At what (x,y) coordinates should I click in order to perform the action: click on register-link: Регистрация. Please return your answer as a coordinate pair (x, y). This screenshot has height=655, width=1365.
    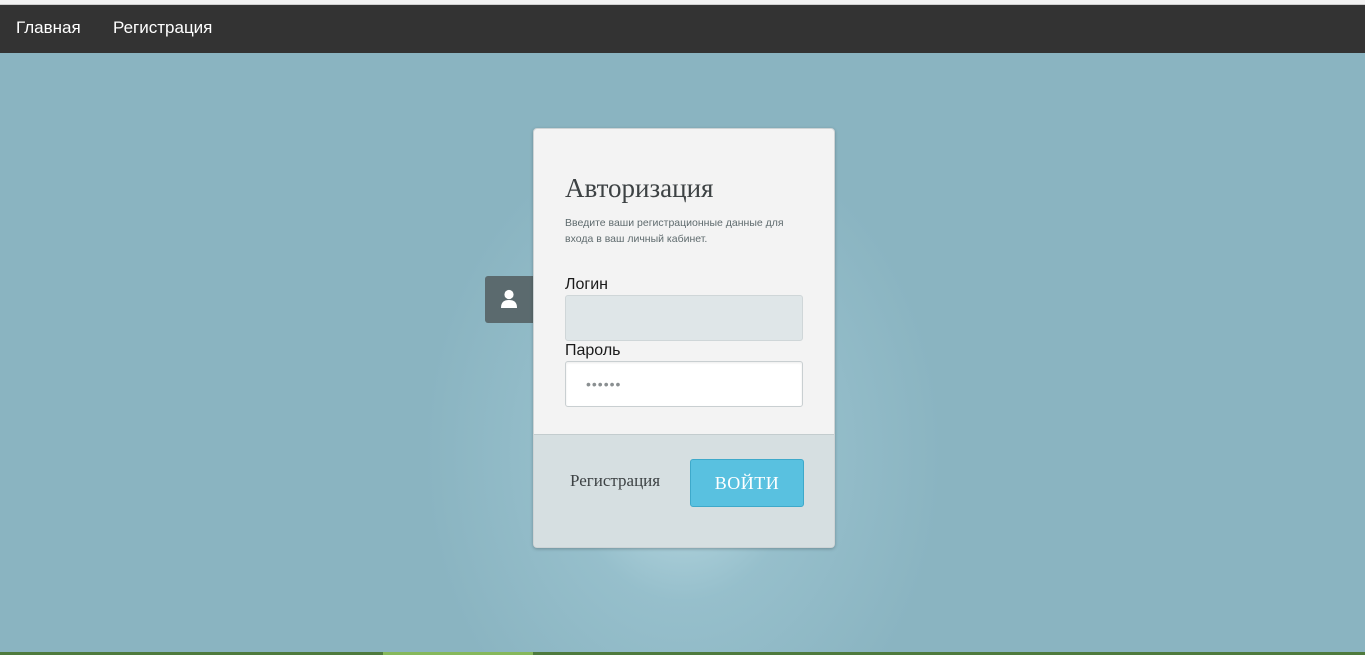
    Looking at the image, I should click on (615, 481).